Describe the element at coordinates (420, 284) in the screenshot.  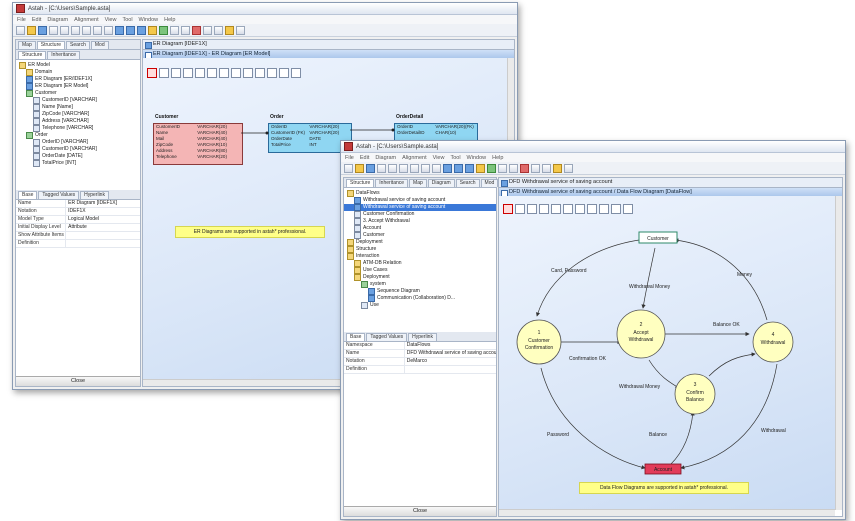
I see `tree-item: system` at that location.